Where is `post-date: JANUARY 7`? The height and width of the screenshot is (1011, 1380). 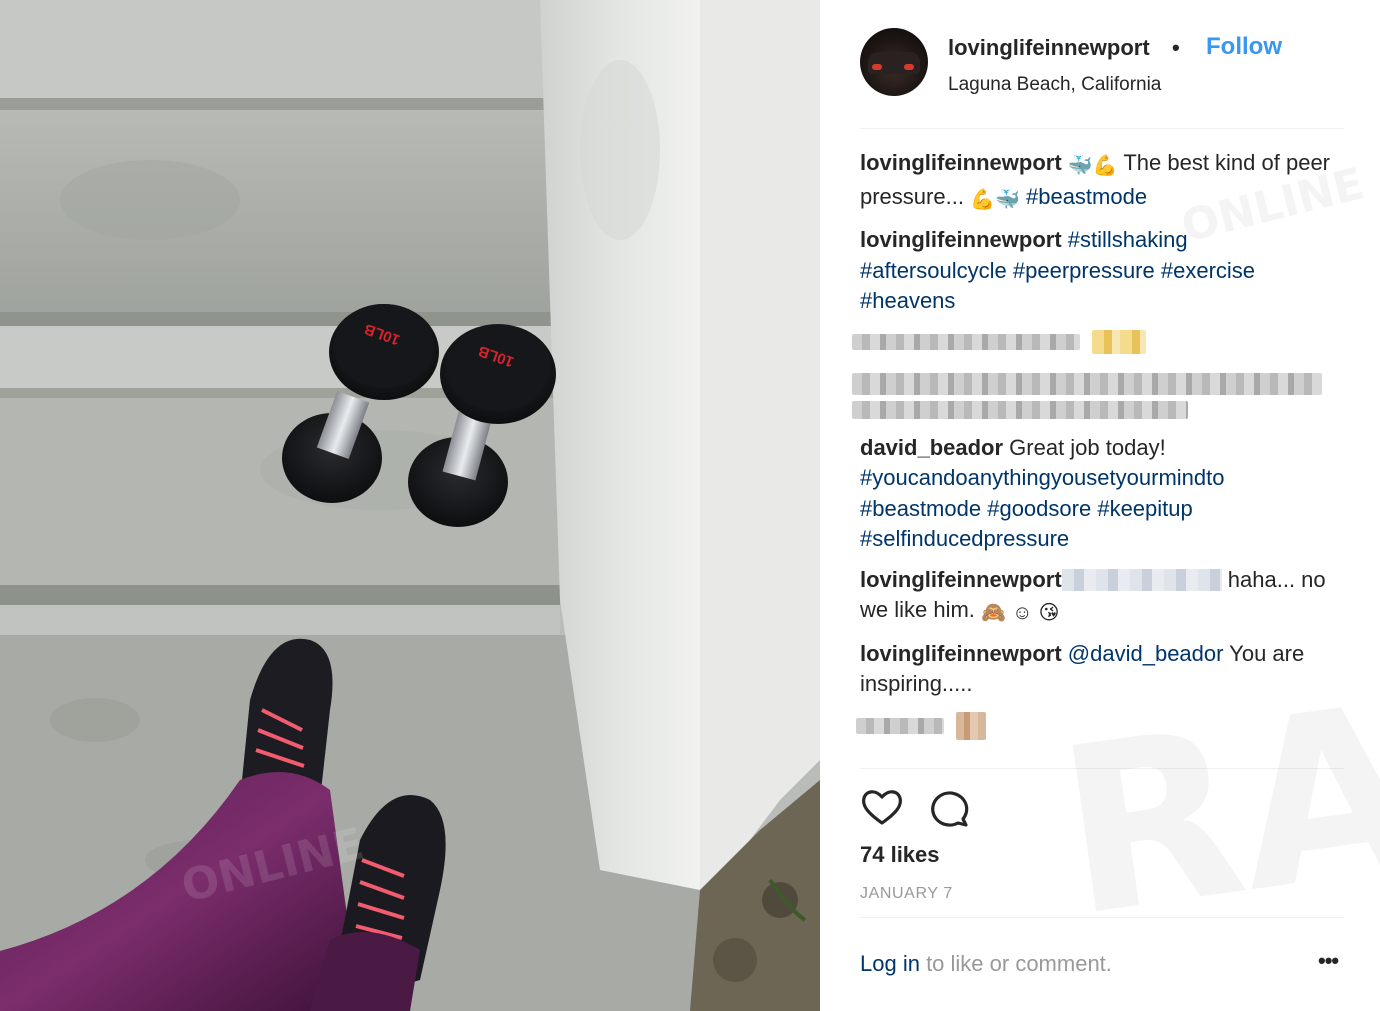 post-date: JANUARY 7 is located at coordinates (906, 894).